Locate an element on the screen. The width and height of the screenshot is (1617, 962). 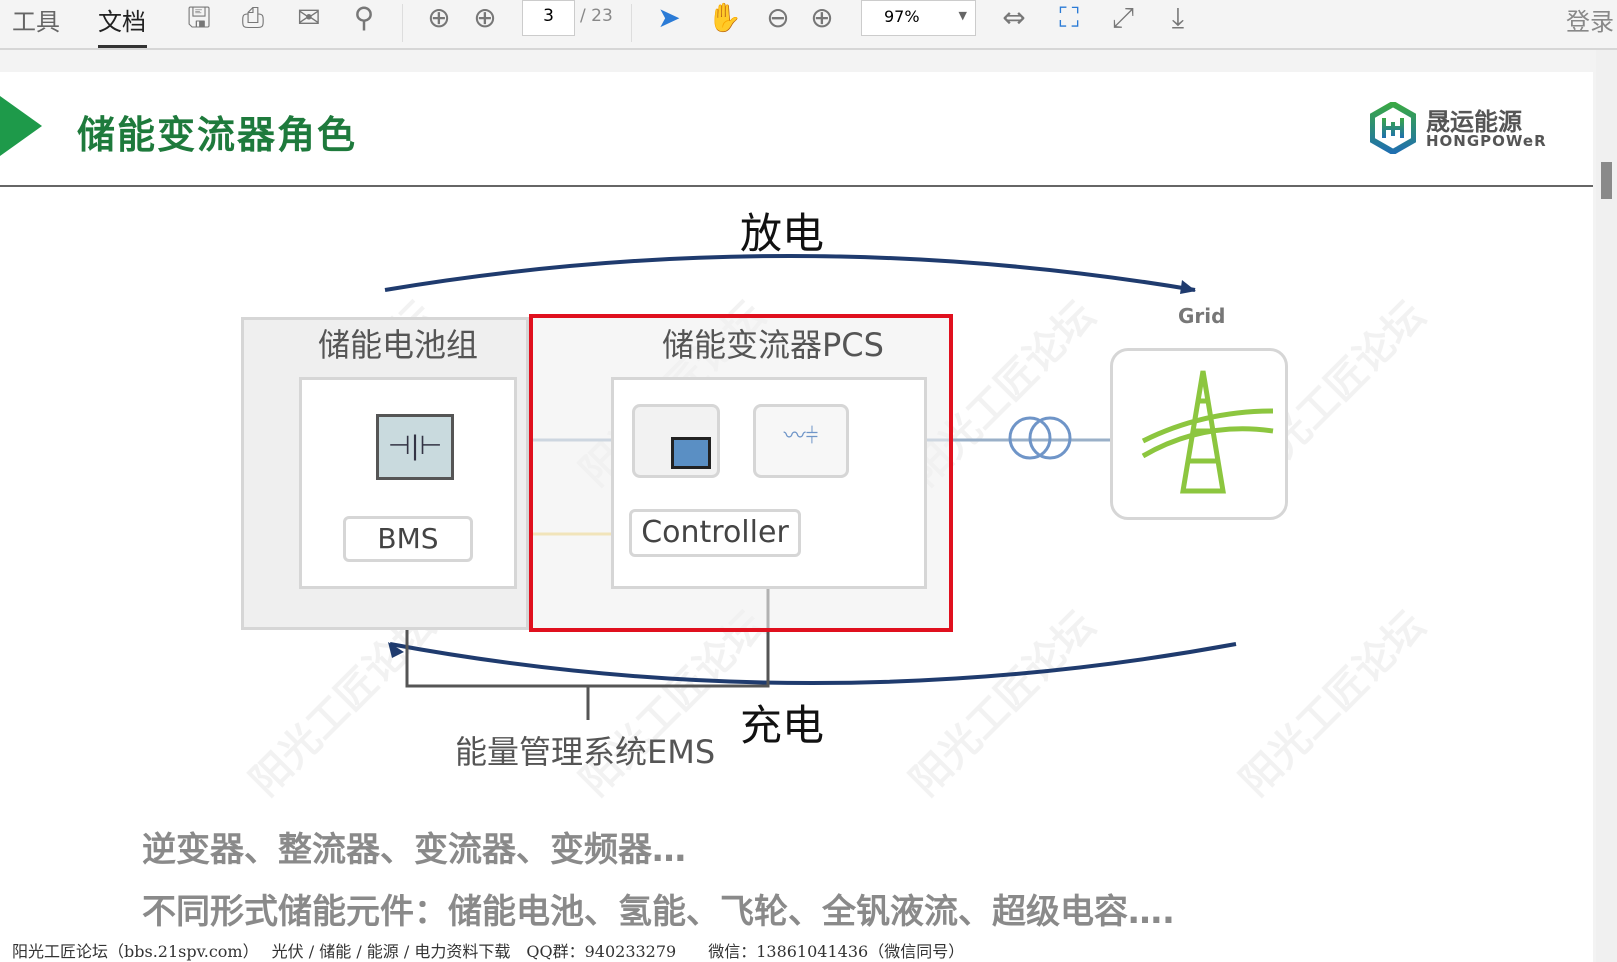
inverter-module-icon is located at coordinates (691, 453).